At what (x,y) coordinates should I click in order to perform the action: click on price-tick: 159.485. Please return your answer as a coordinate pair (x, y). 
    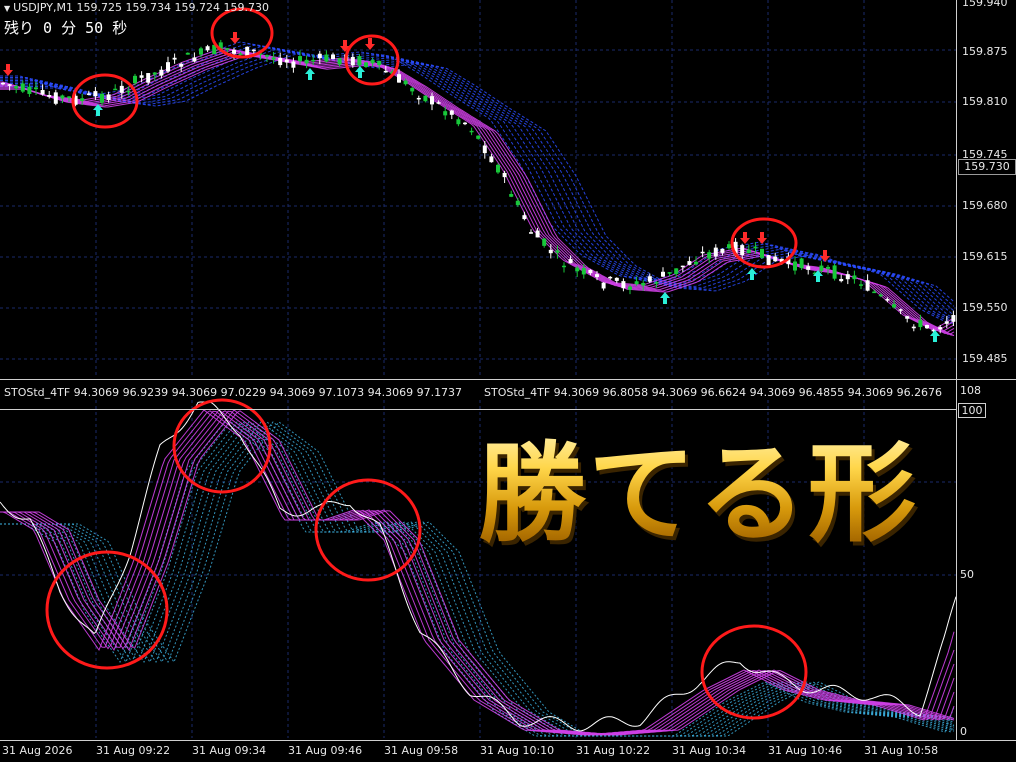
    Looking at the image, I should click on (985, 358).